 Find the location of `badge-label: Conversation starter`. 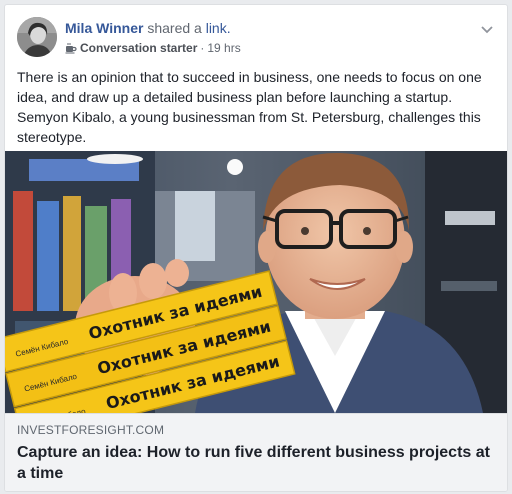

badge-label: Conversation starter is located at coordinates (139, 48).